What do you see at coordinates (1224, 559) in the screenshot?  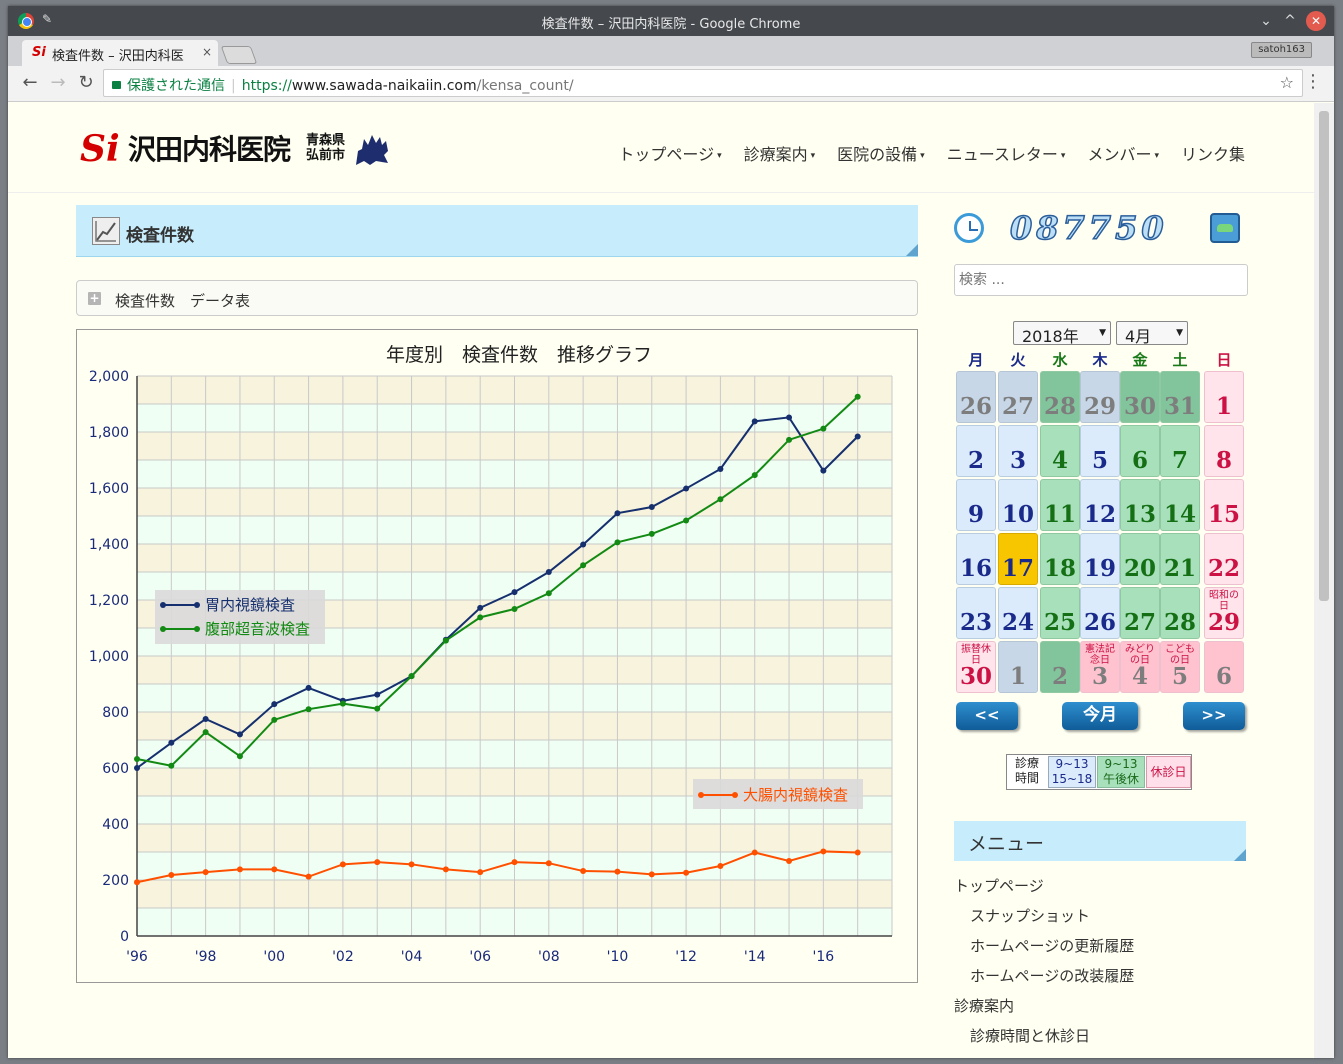 I see `calendar-day: 22` at bounding box center [1224, 559].